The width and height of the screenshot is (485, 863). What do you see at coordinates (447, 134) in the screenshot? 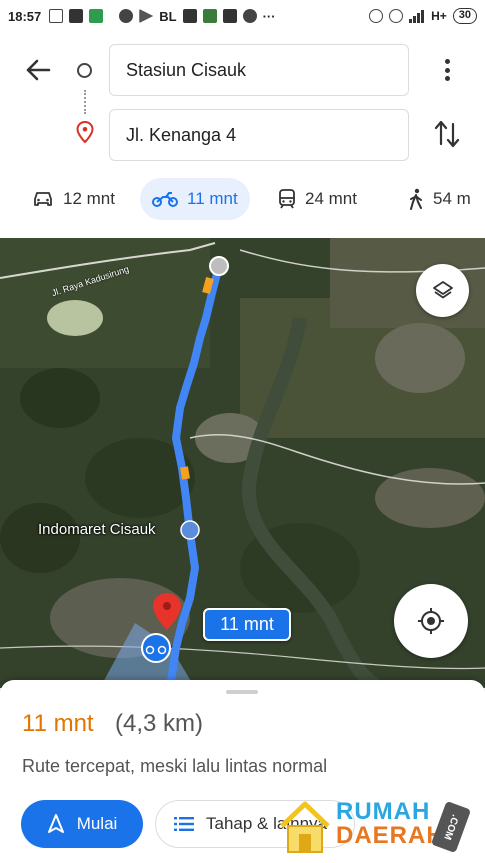
I see `swap-directions-button` at bounding box center [447, 134].